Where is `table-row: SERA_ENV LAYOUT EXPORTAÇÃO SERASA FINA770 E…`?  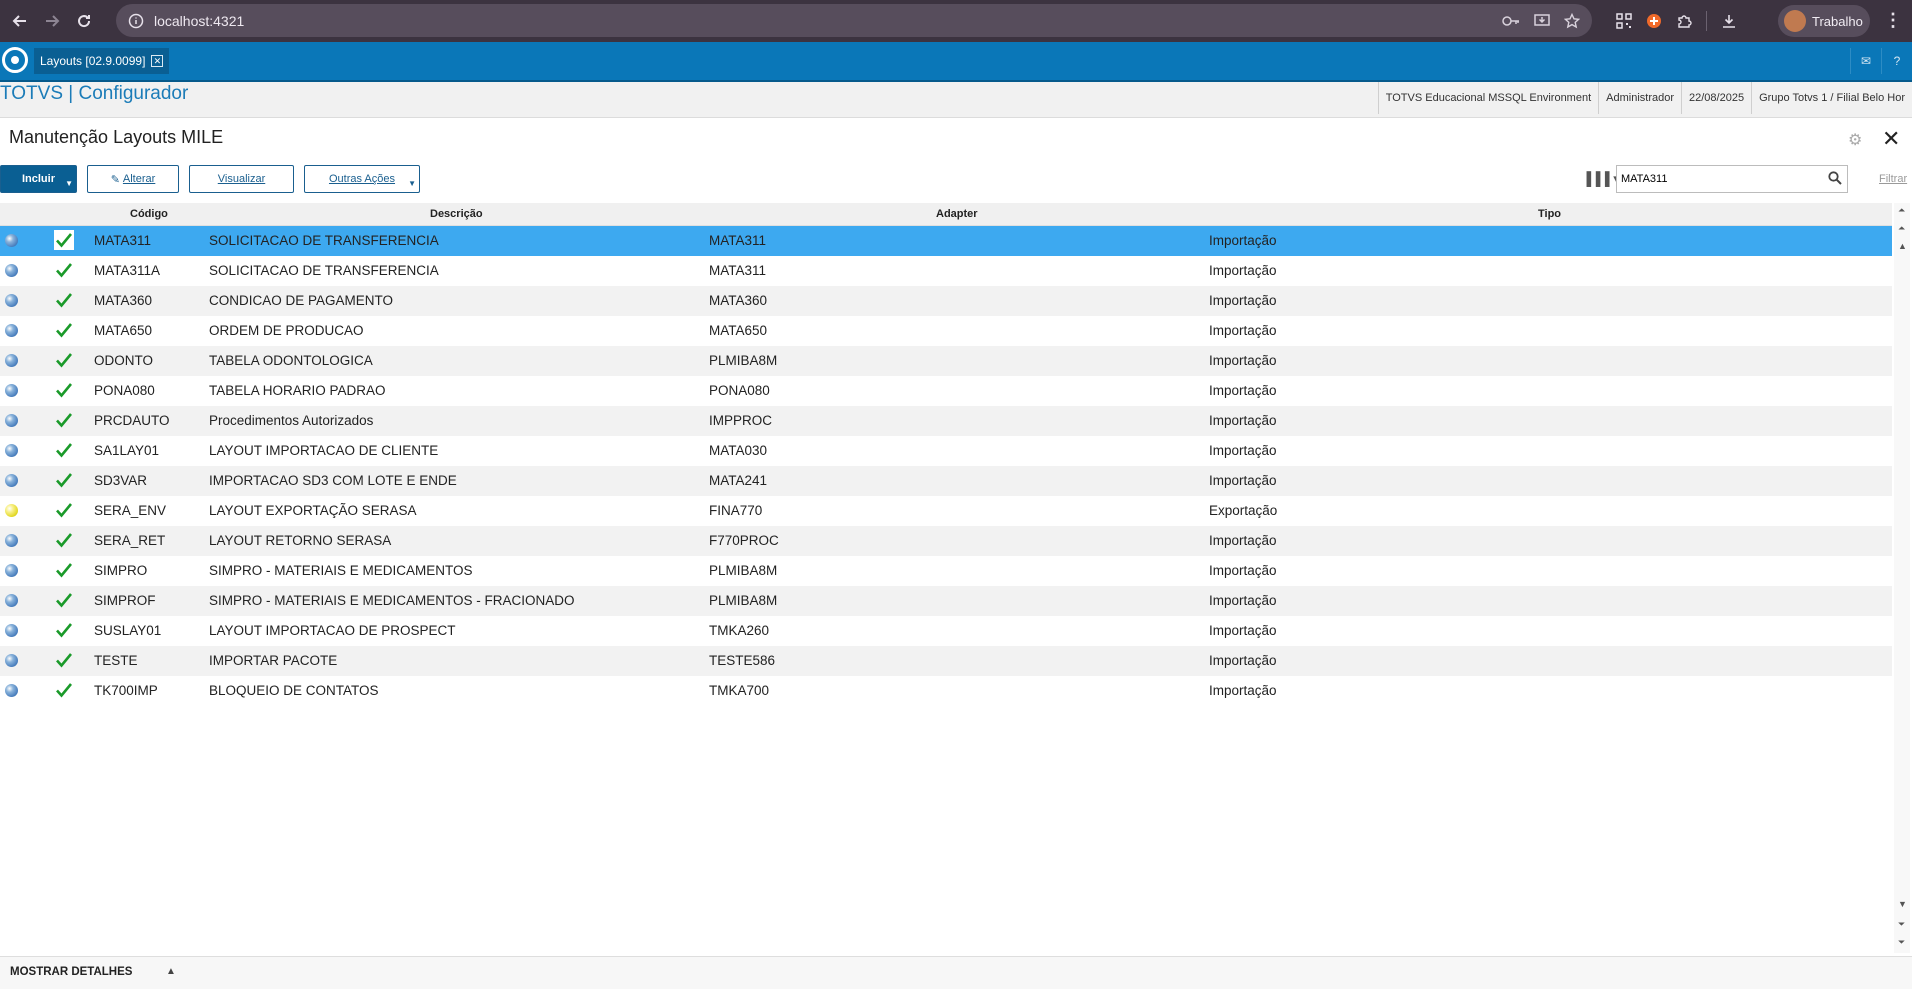 table-row: SERA_ENV LAYOUT EXPORTAÇÃO SERASA FINA770 E… is located at coordinates (946, 511).